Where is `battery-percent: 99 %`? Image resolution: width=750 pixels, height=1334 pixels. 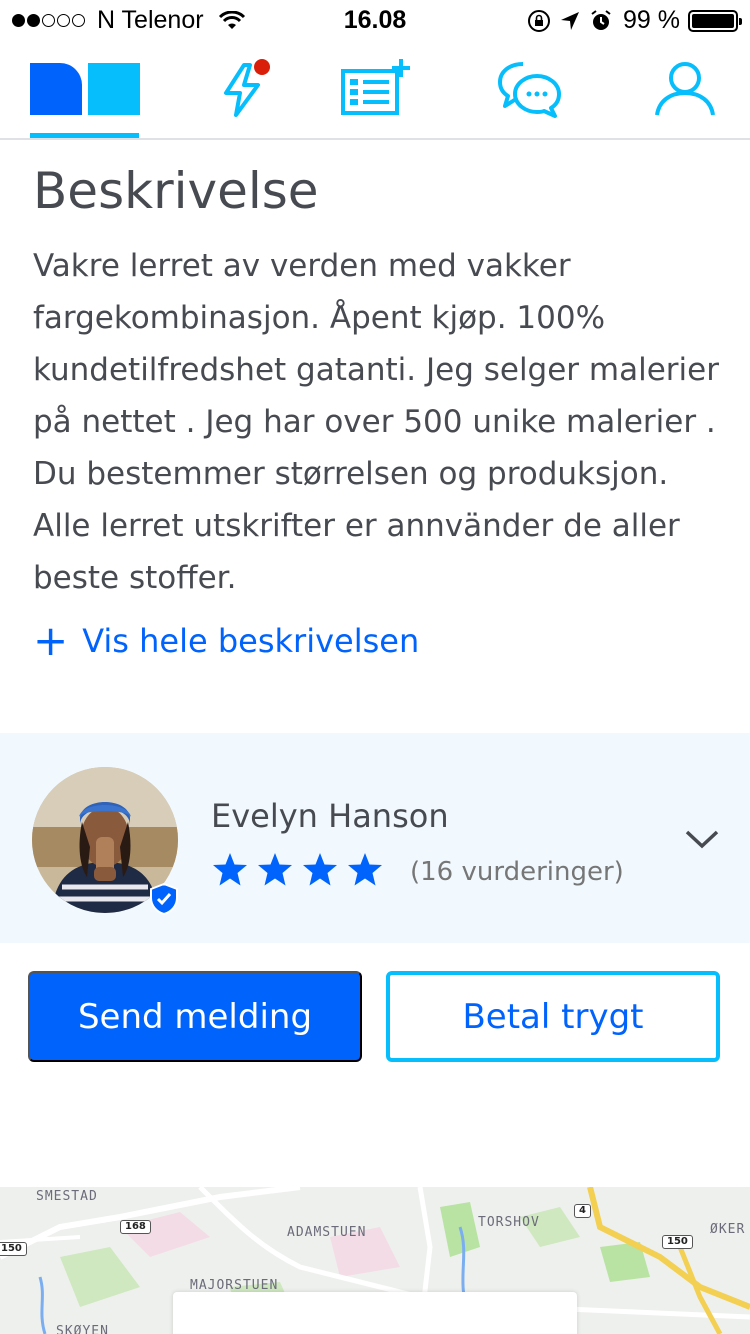
battery-percent: 99 % is located at coordinates (651, 20).